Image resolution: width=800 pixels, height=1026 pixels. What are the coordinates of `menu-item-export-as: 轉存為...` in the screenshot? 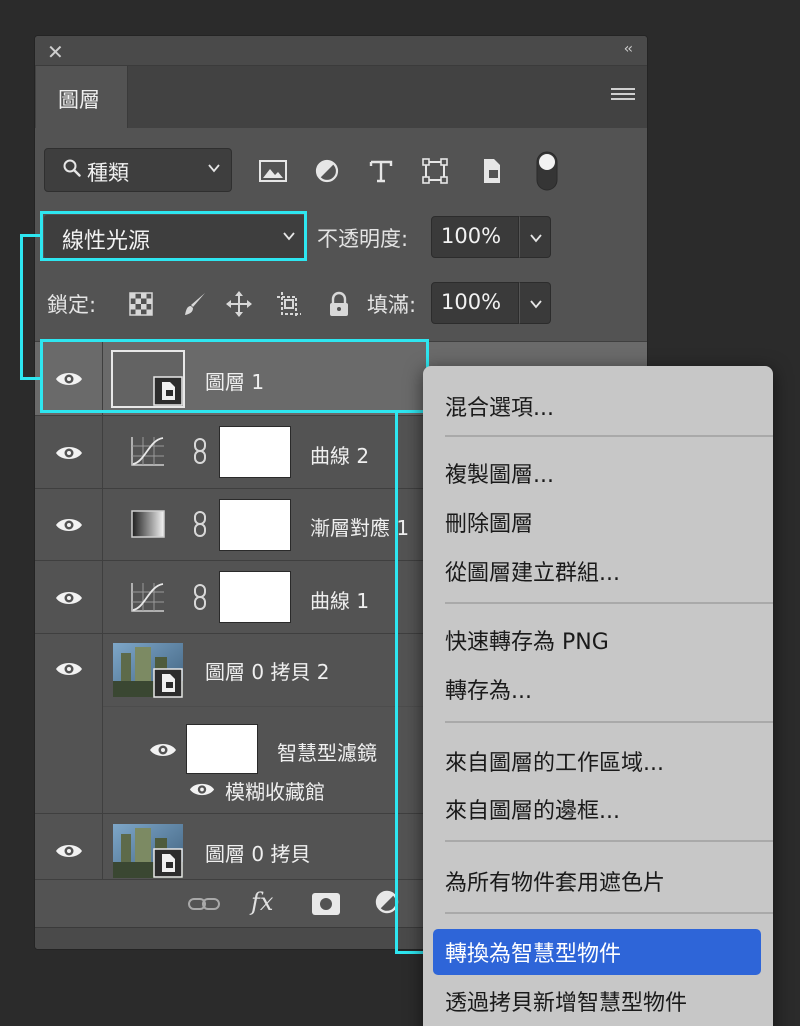 It's located at (488, 689).